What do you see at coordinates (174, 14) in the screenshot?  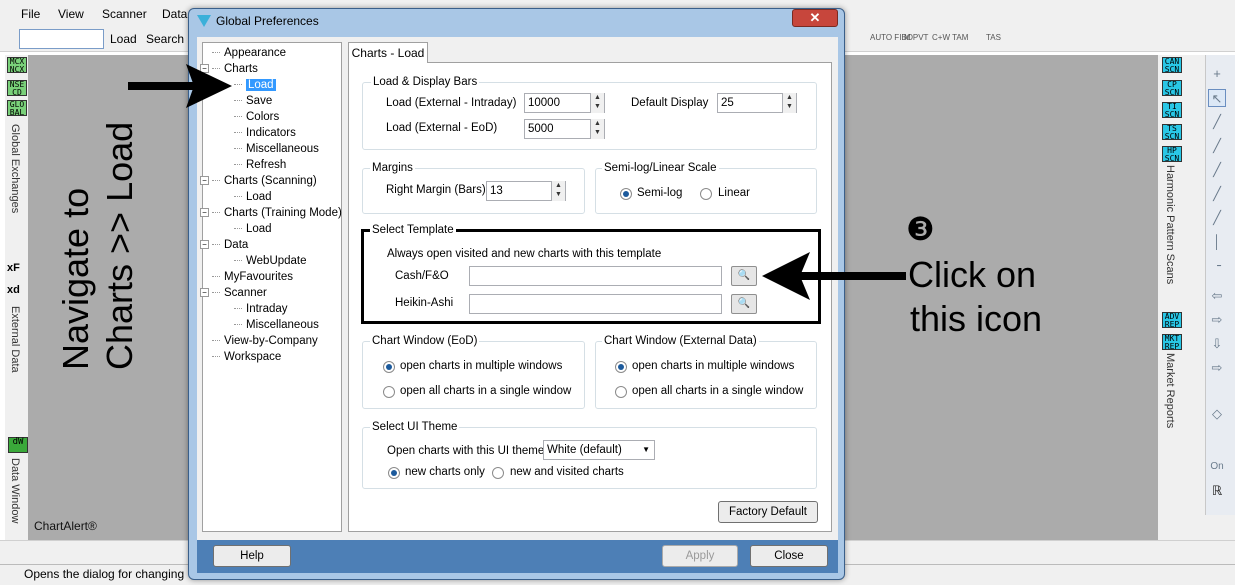 I see `menu-data: Data` at bounding box center [174, 14].